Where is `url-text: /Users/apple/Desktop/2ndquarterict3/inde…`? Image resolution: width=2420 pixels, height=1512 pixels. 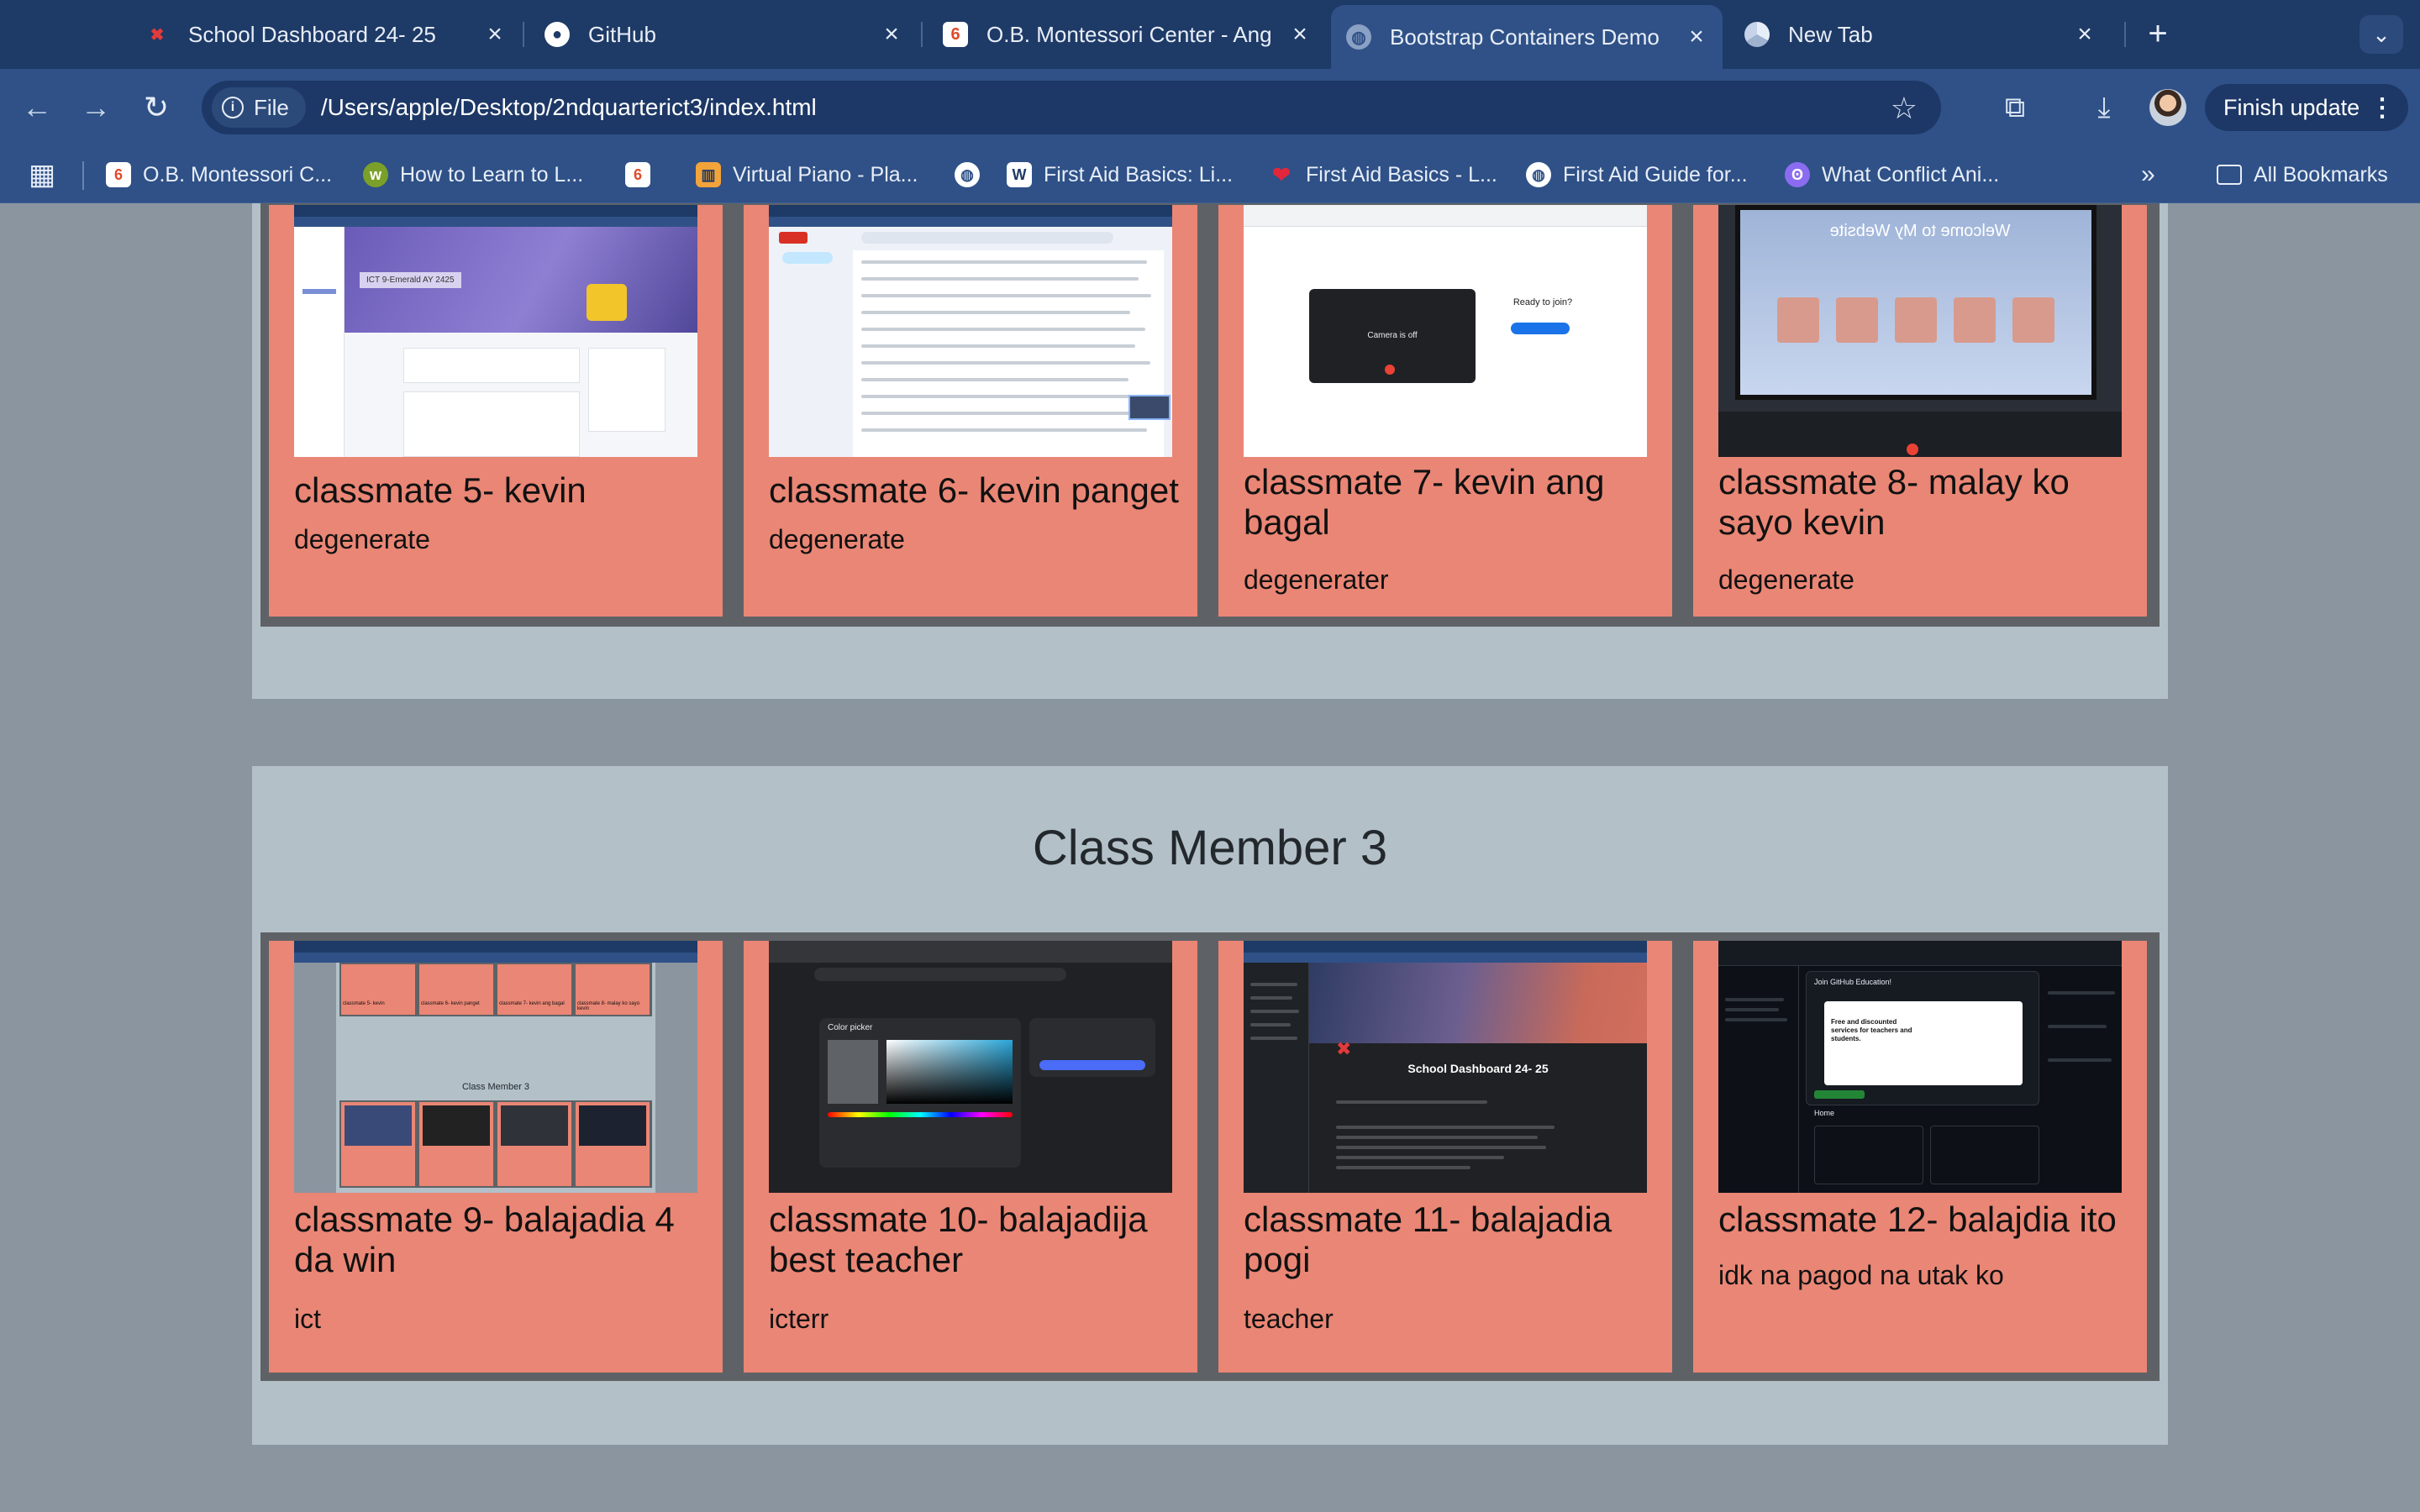
url-text: /Users/apple/Desktop/2ndquarterict3/inde… is located at coordinates (569, 107).